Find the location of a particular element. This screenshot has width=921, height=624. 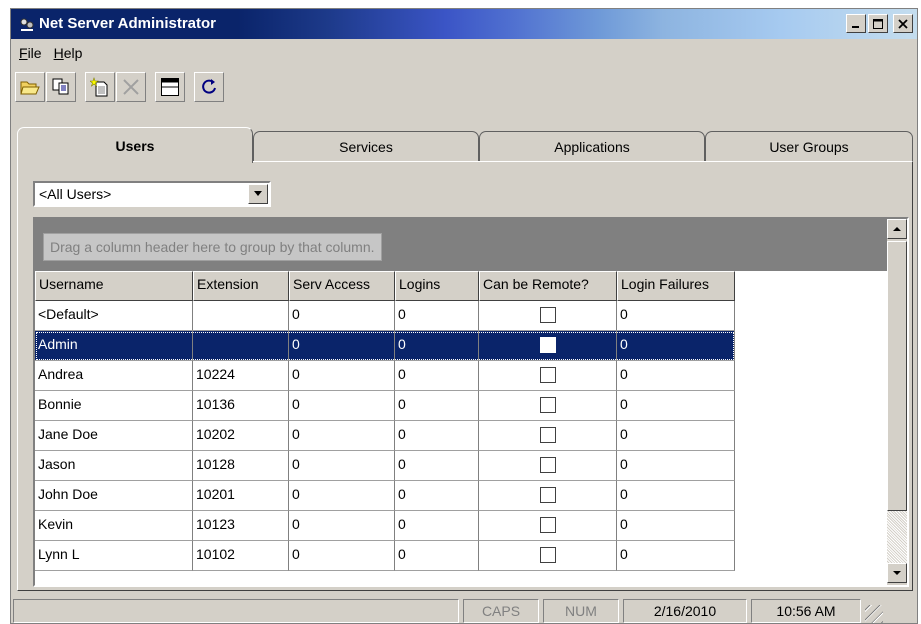

table-row: Lynn L 10102 0 0 0 is located at coordinates (385, 556).